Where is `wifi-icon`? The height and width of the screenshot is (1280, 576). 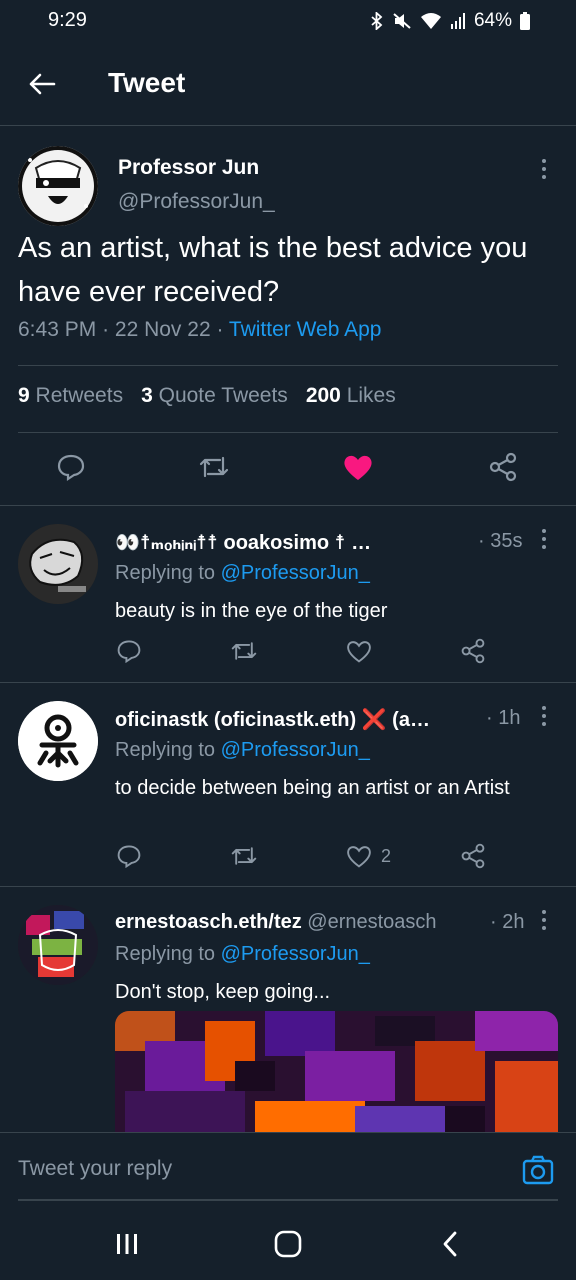 wifi-icon is located at coordinates (431, 21).